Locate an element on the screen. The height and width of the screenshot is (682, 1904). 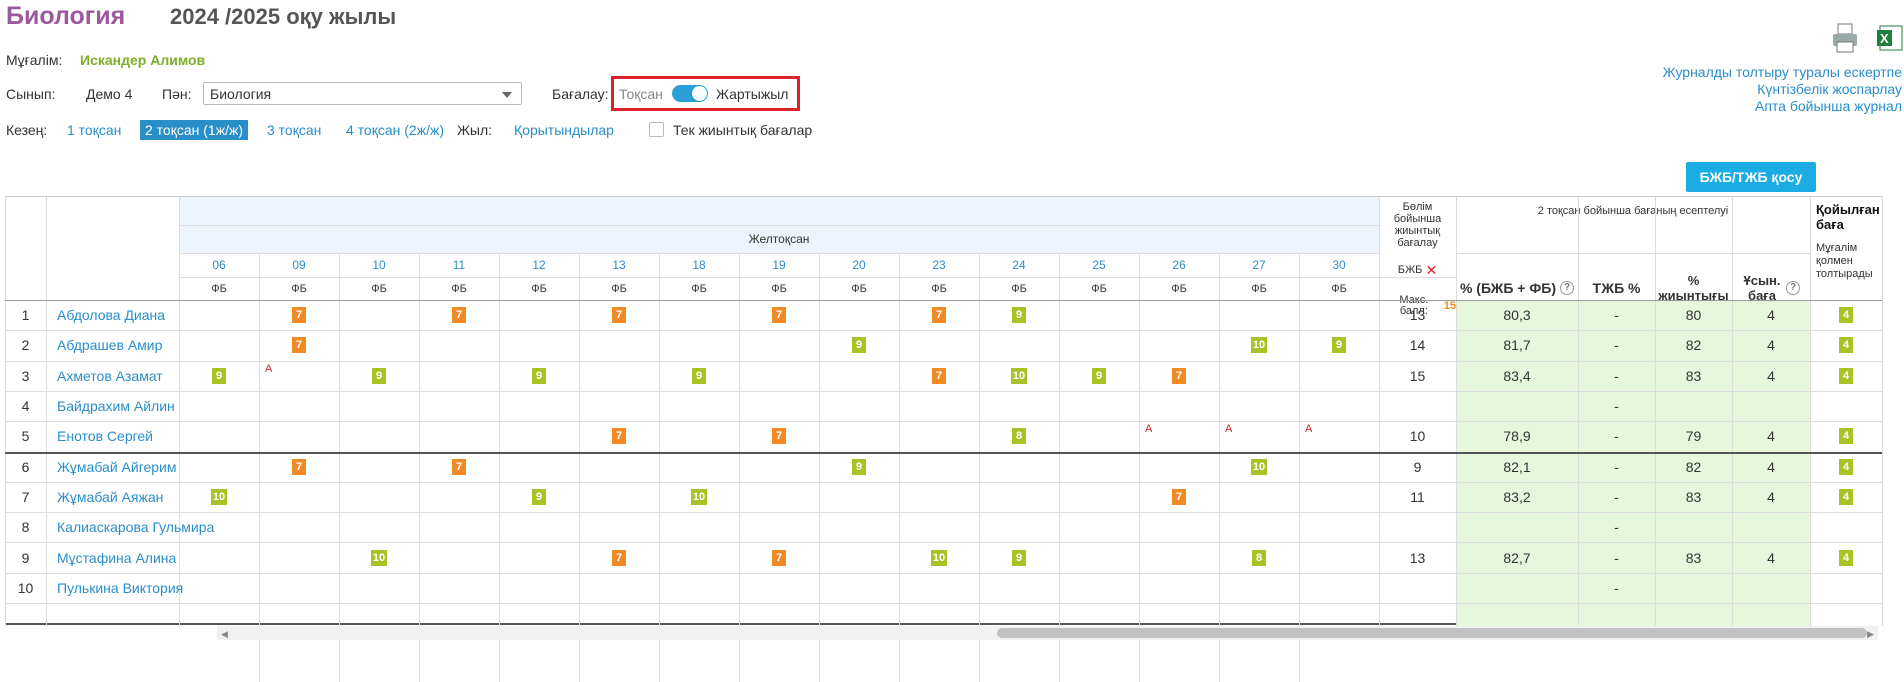
summary-only-checkbox is located at coordinates (656, 129).